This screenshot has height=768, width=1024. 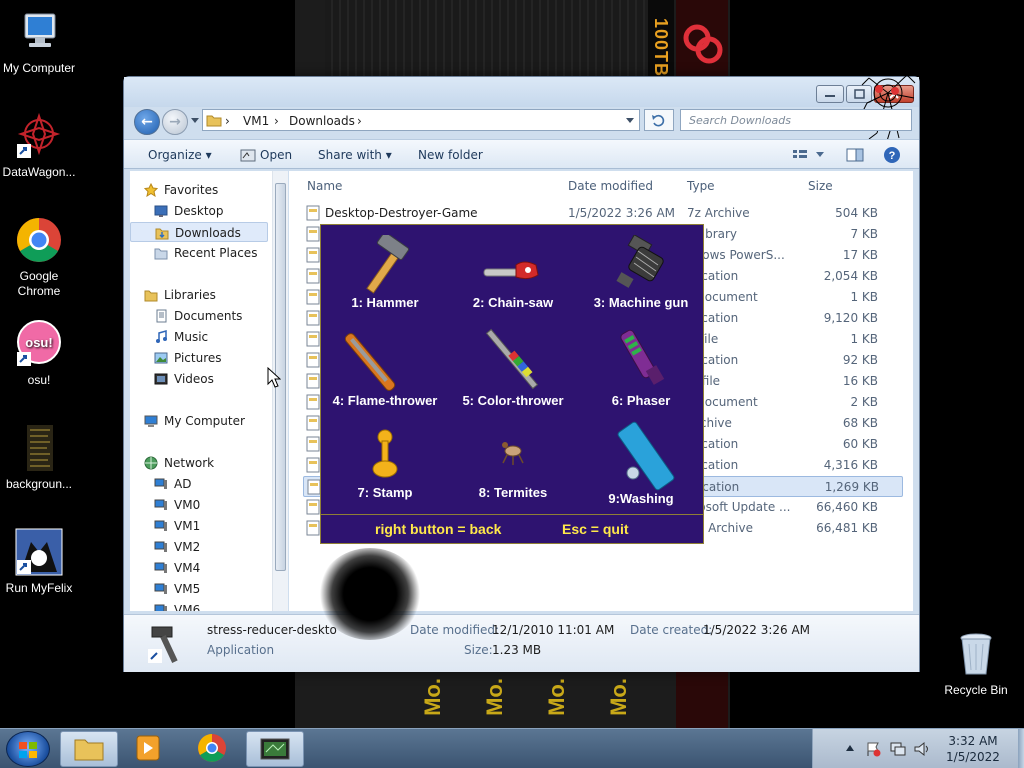 I want to click on tool-label: 8: Termites, so click(x=513, y=492).